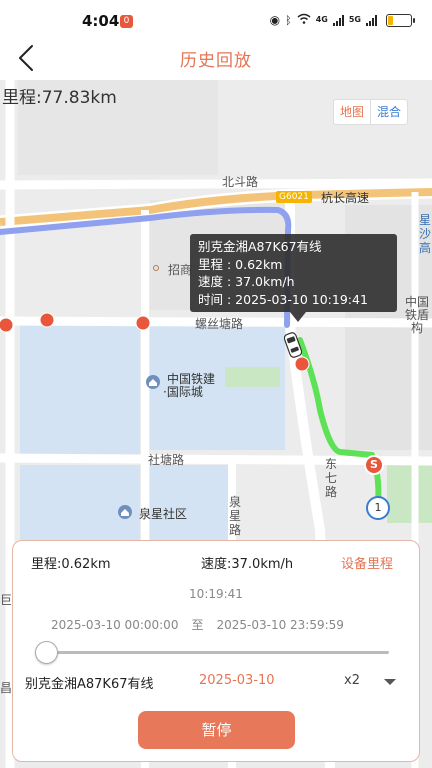 This screenshot has height=768, width=432. I want to click on tooltip-arrow, so click(298, 317).